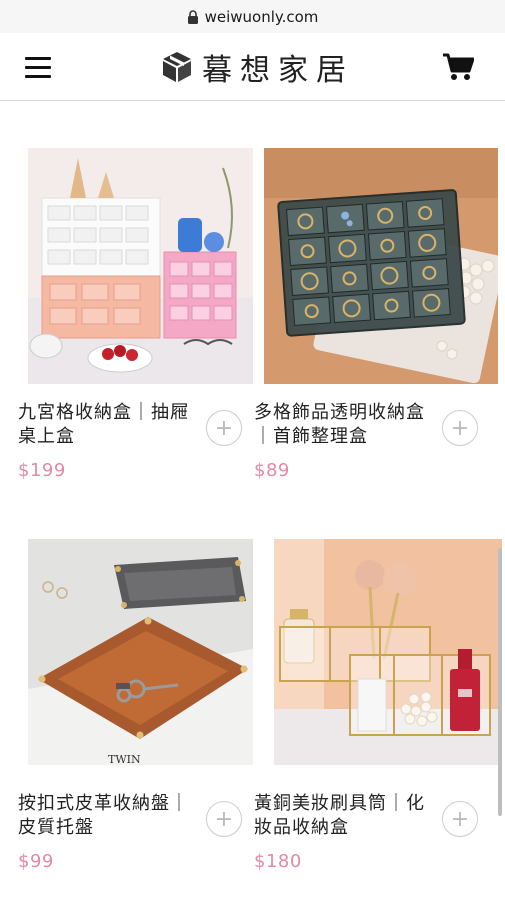 The width and height of the screenshot is (505, 900). I want to click on shopping-cart-icon, so click(458, 67).